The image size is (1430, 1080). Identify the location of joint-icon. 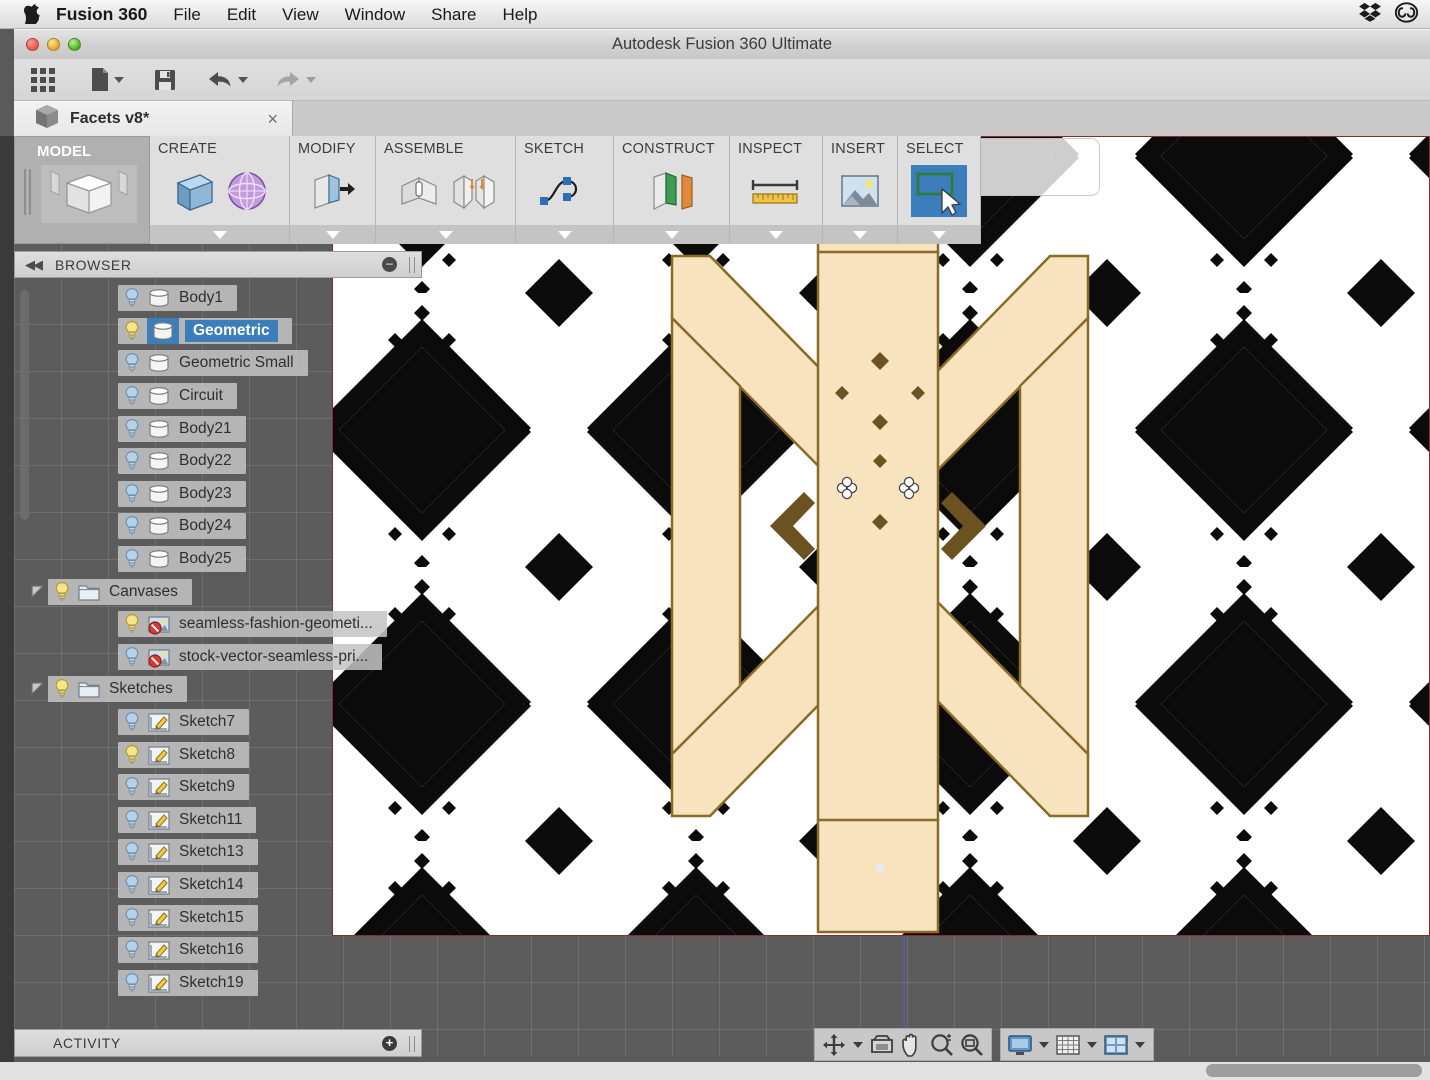
(419, 191).